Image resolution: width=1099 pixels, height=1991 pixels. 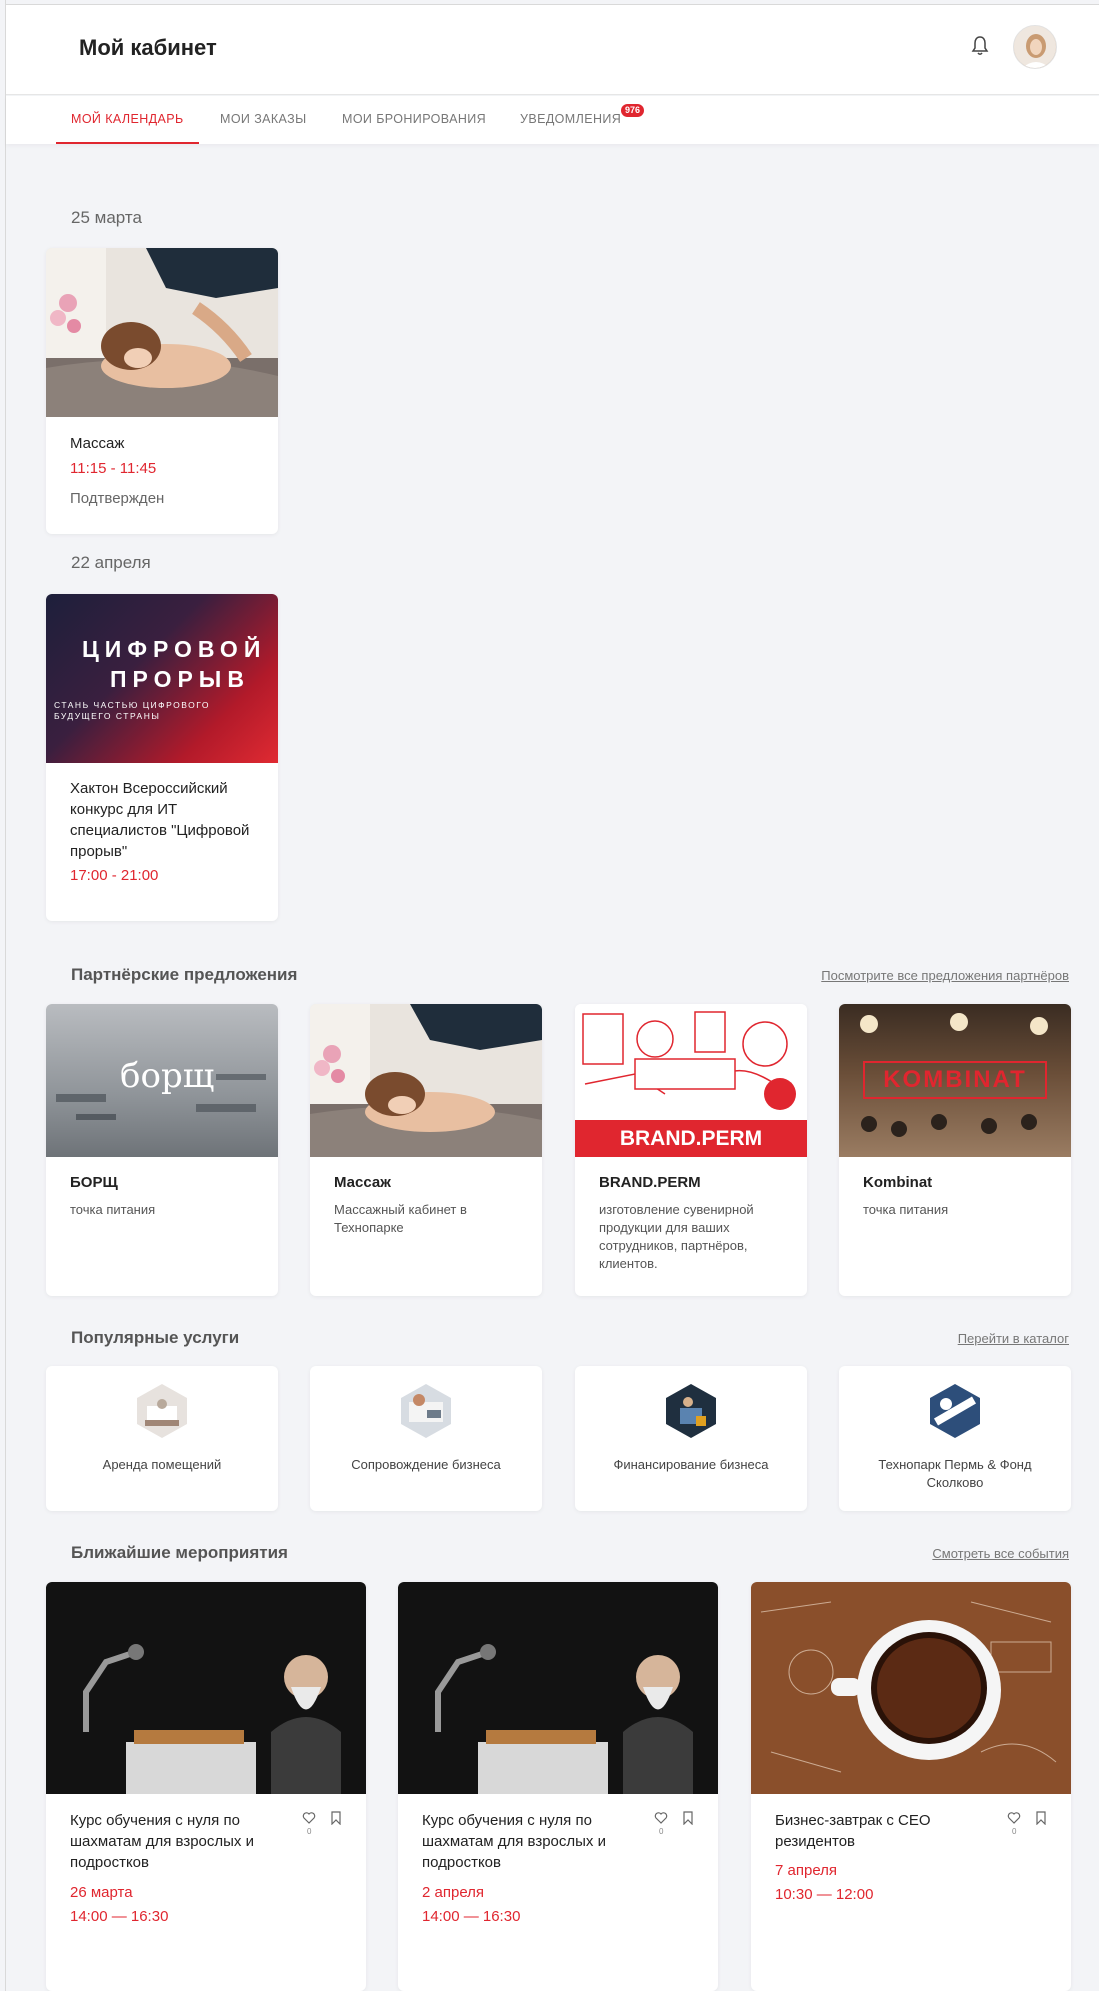 I want to click on event-time: 10:30 — 12:00, so click(x=824, y=1894).